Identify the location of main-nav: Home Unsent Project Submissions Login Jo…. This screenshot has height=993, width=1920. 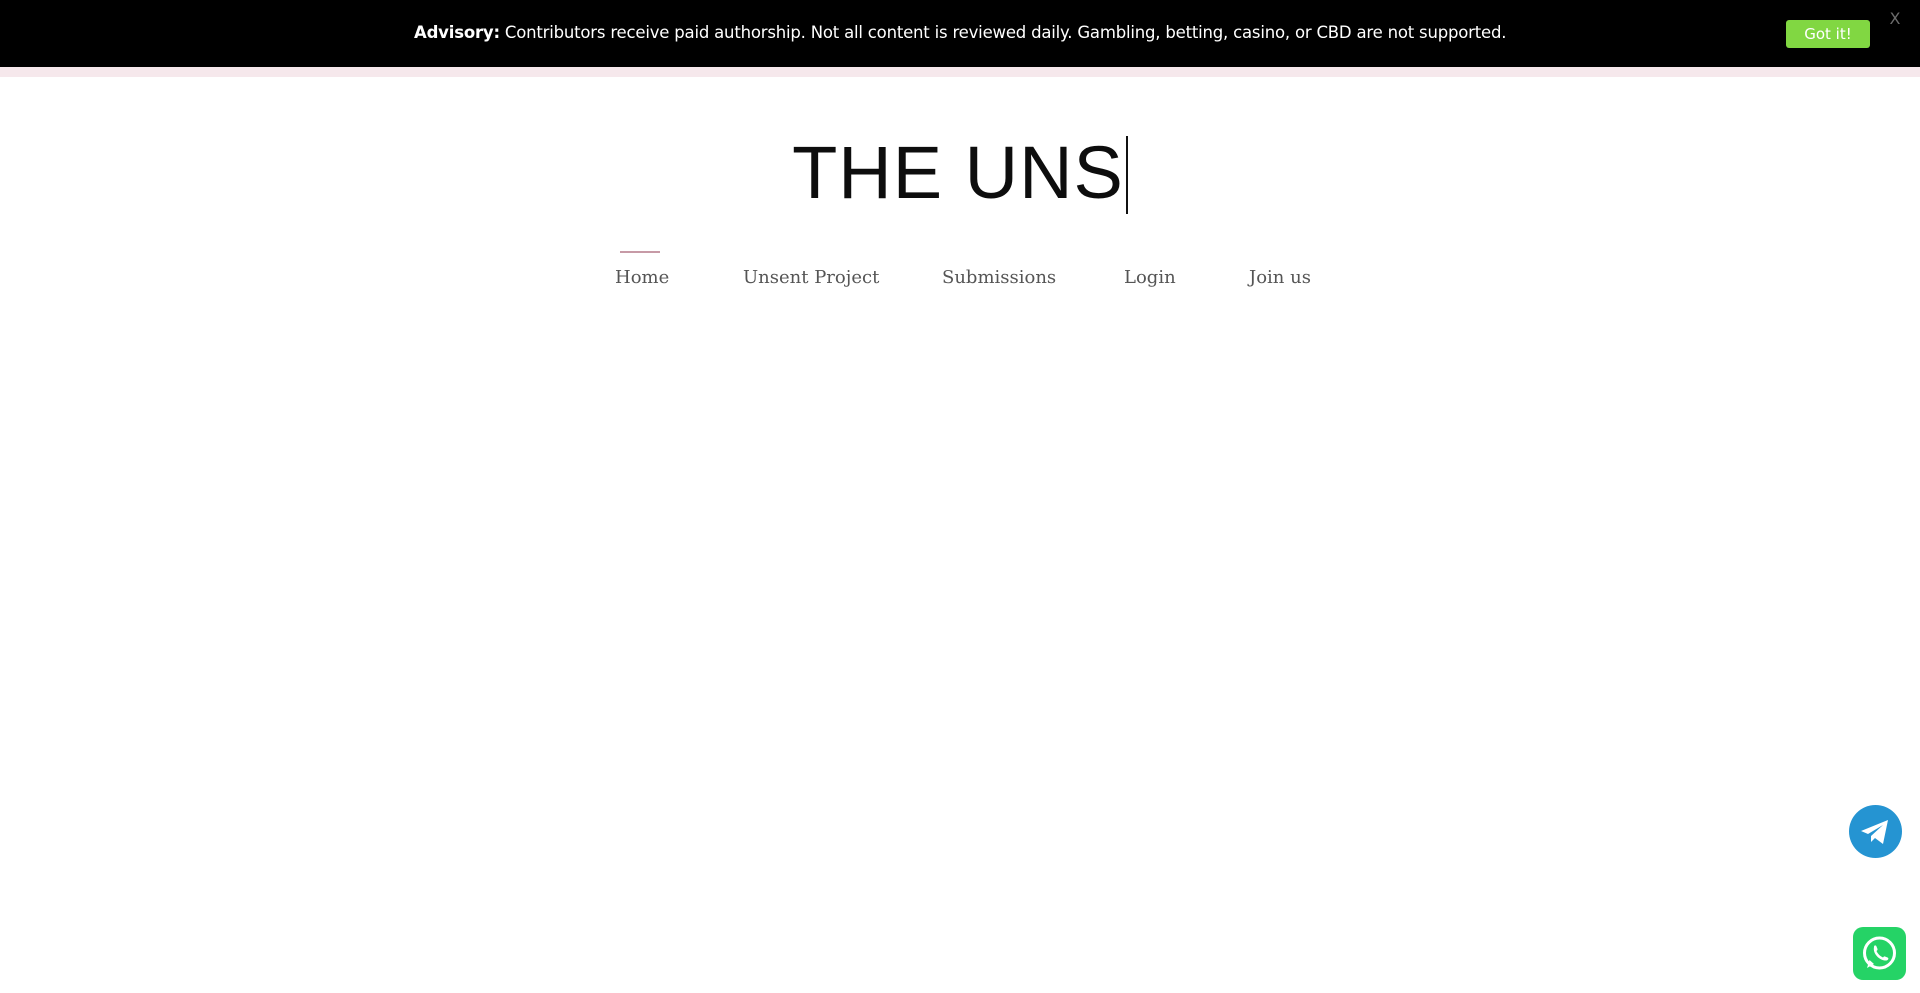
(960, 278).